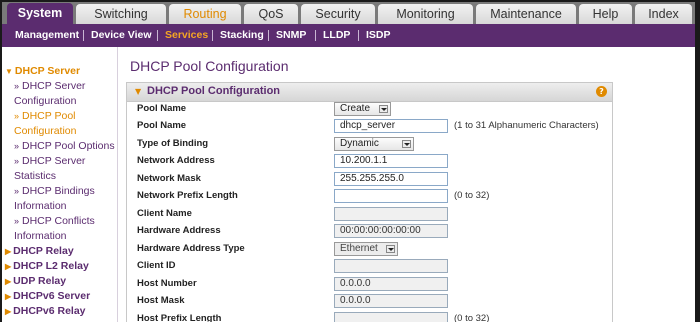  I want to click on subnav-device-view: Device View, so click(121, 35).